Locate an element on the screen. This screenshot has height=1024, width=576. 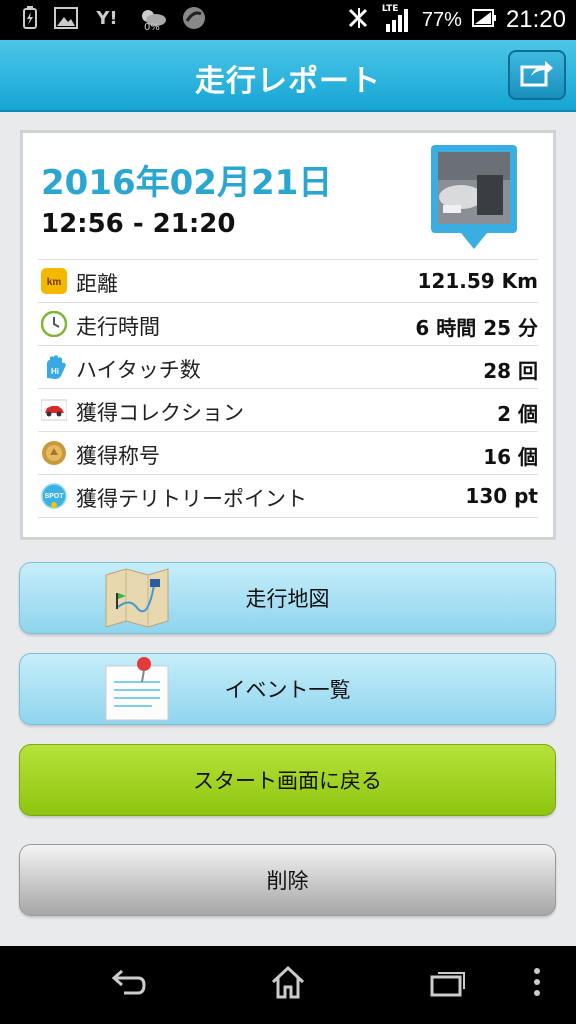
app-bar: 走行レポート is located at coordinates (288, 76).